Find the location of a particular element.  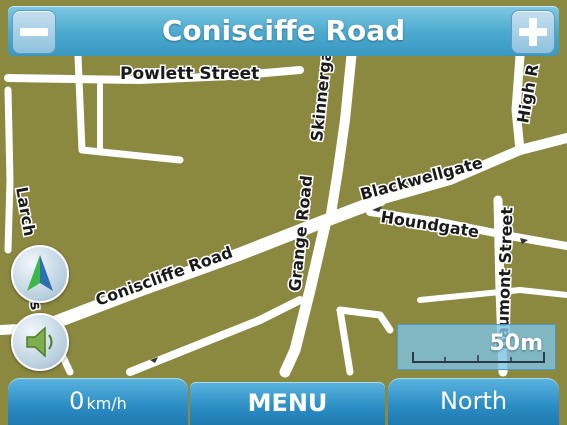

bottom-toolbar: 0 km/h MENU North is located at coordinates (283, 398).